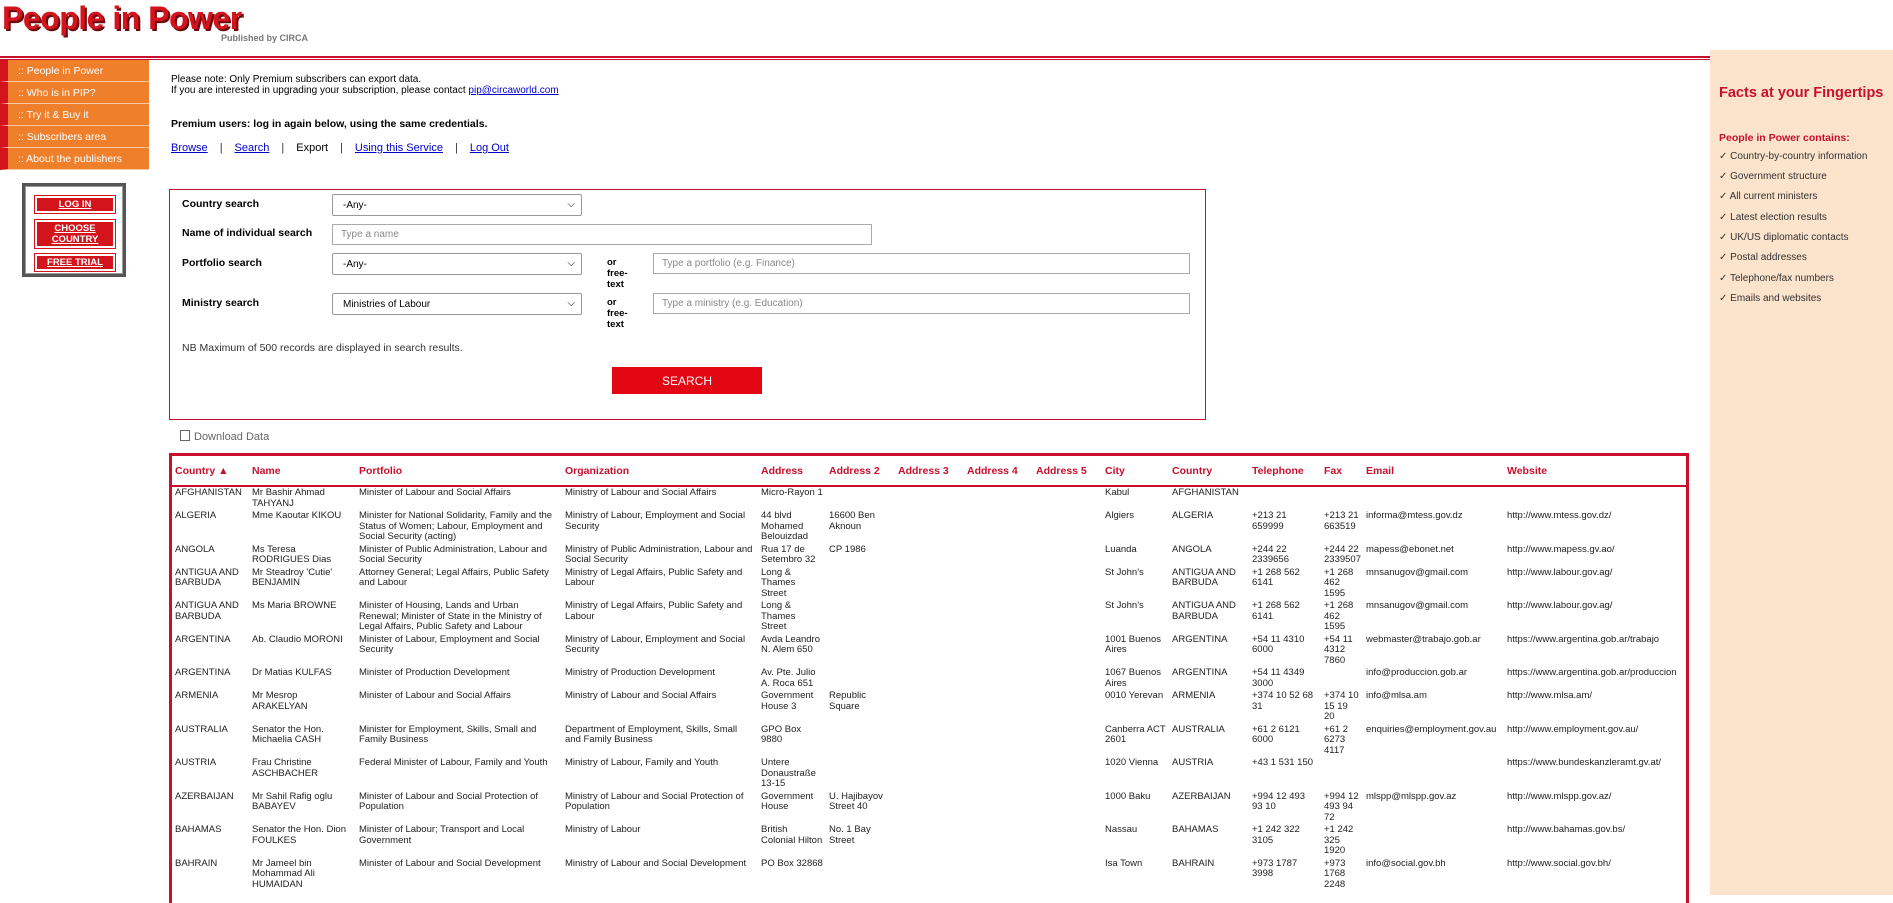 The image size is (1893, 903). Describe the element at coordinates (1414, 515) in the screenshot. I see `cell-email: informa@mtess.gov.dz` at that location.